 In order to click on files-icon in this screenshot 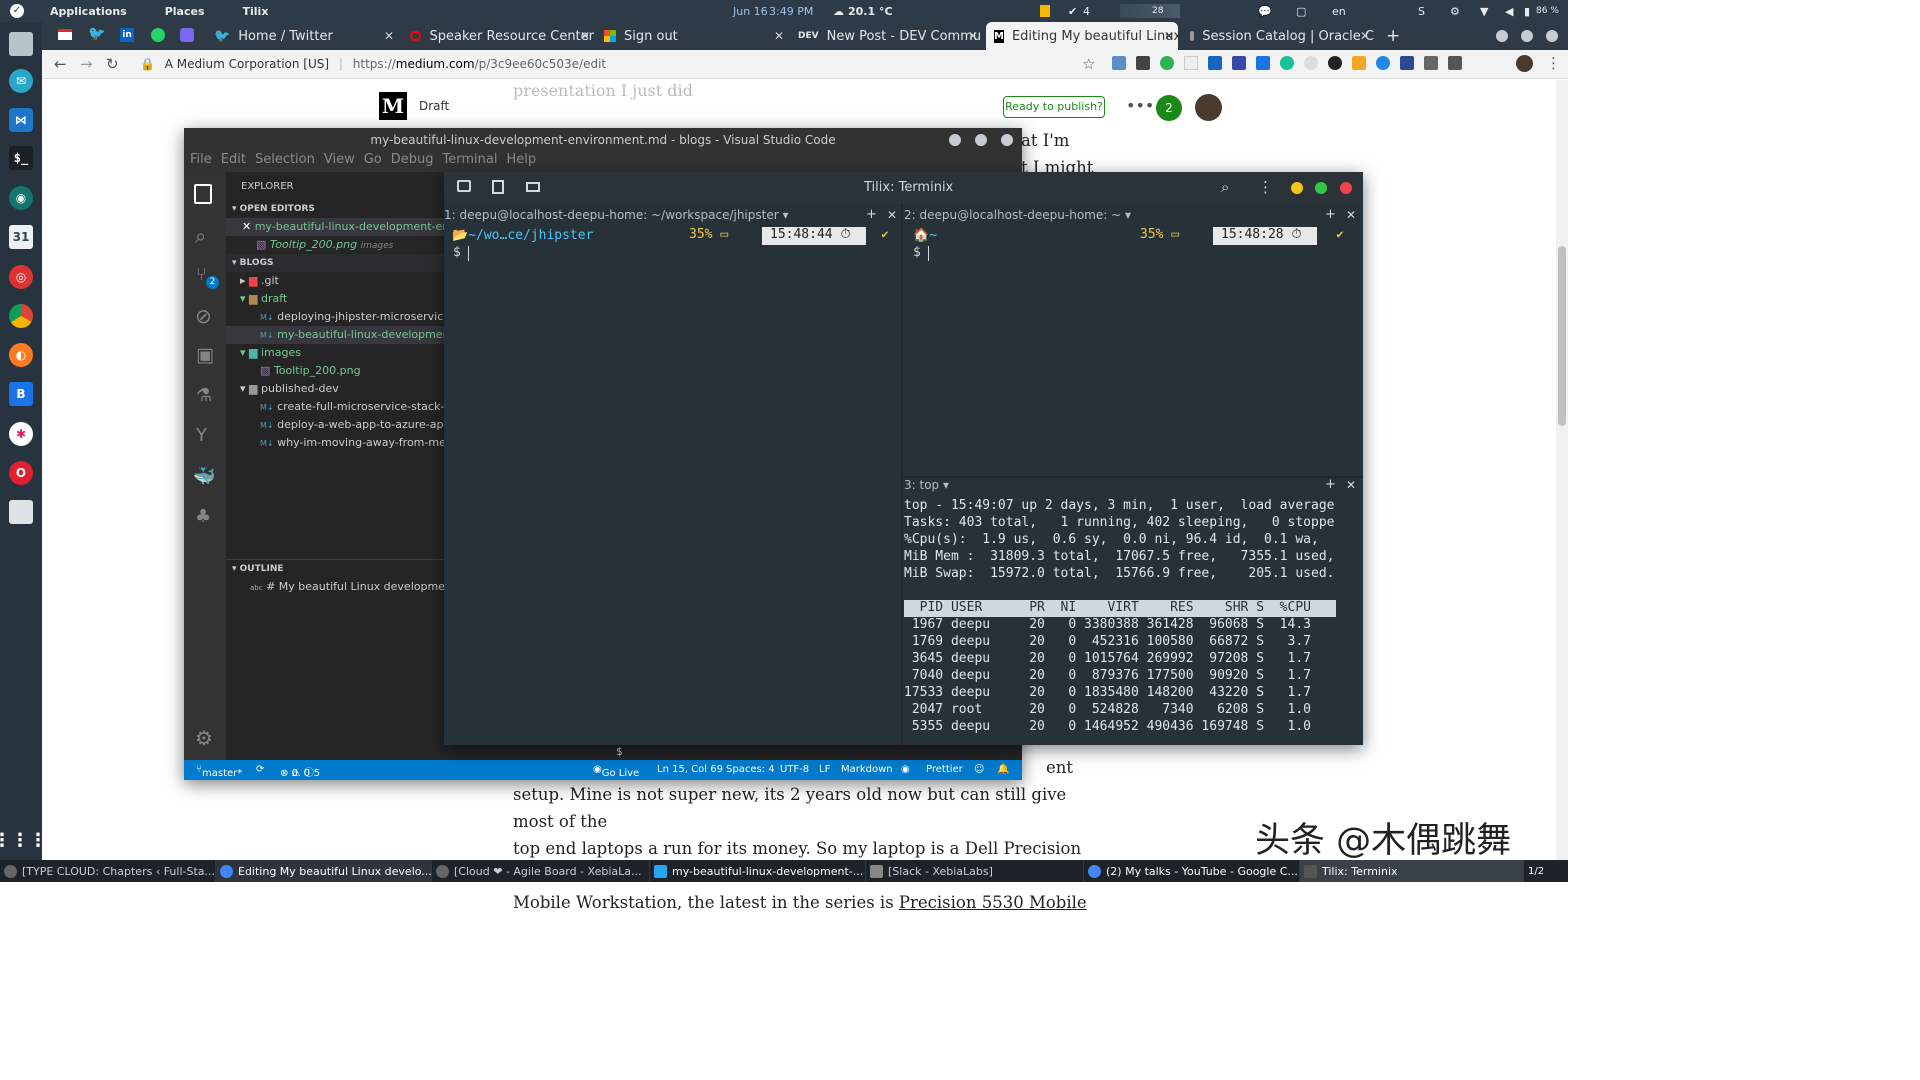, I will do `click(21, 44)`.